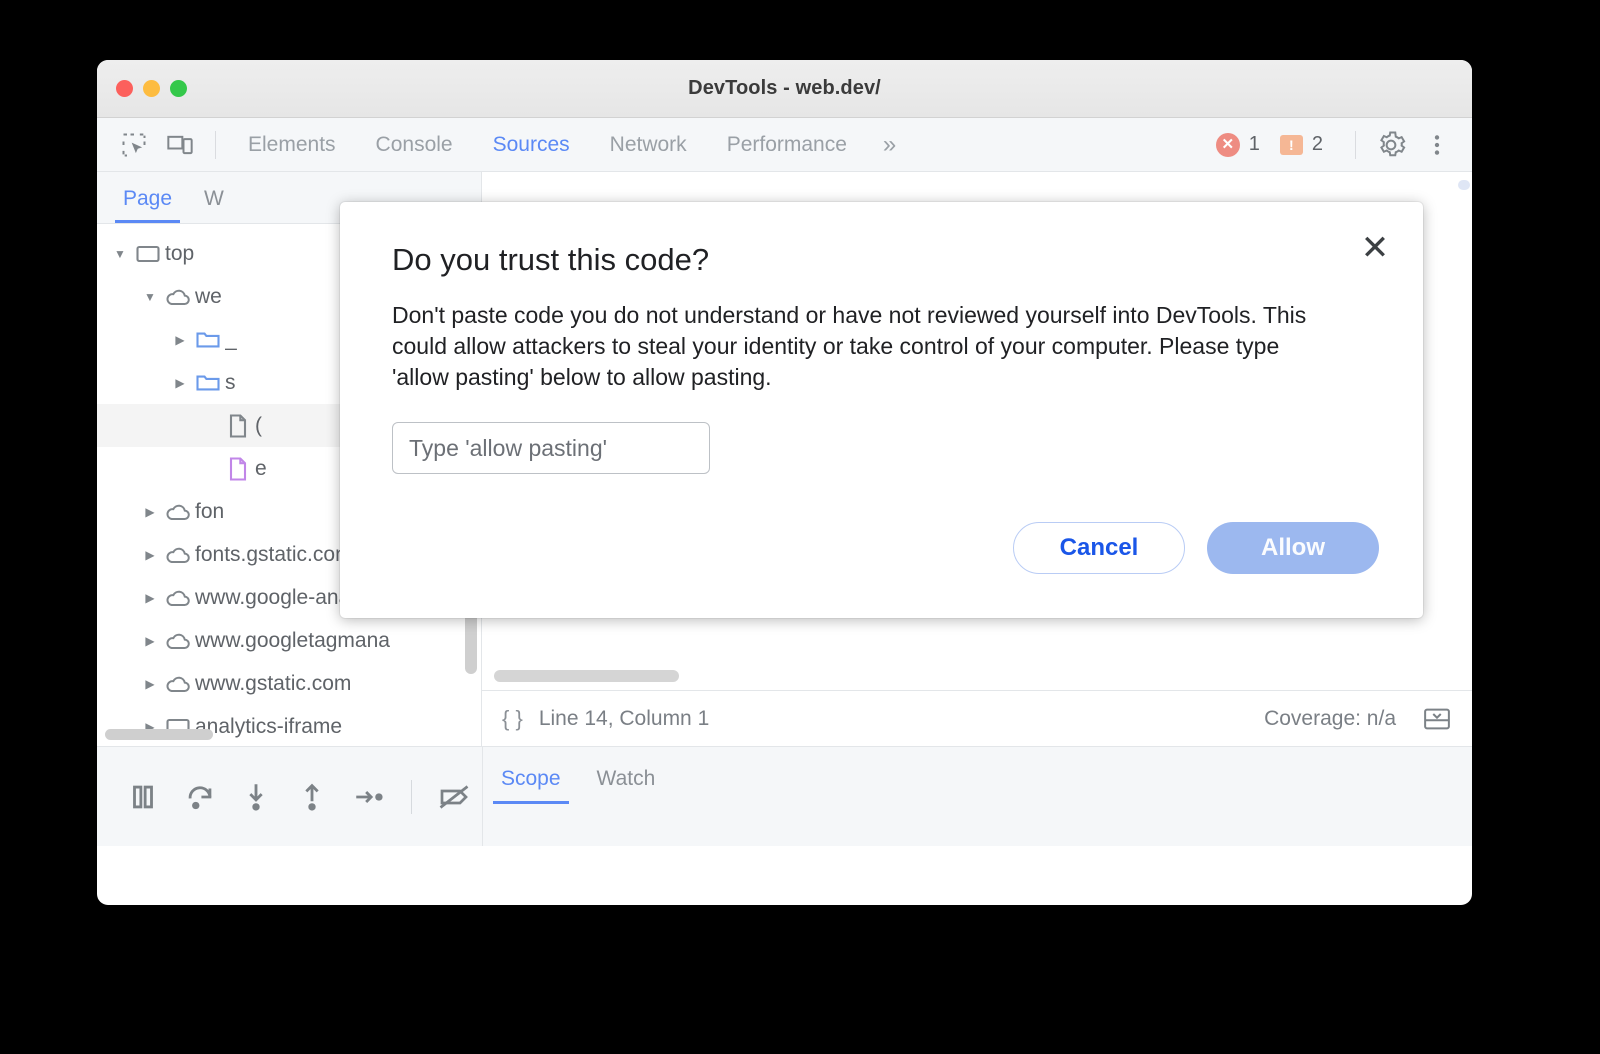  What do you see at coordinates (269, 726) in the screenshot?
I see `tree-item-label: analytics-iframe` at bounding box center [269, 726].